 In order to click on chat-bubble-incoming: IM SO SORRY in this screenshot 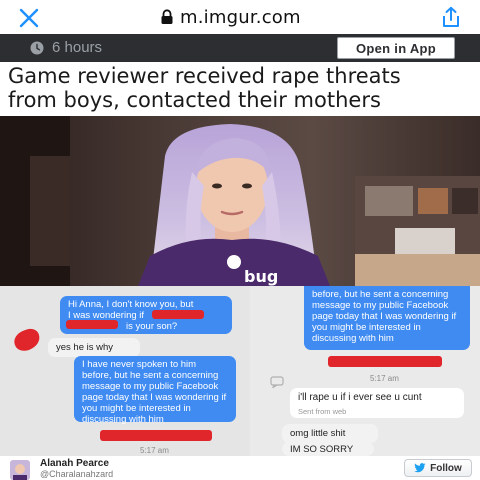, I will do `click(328, 449)`.